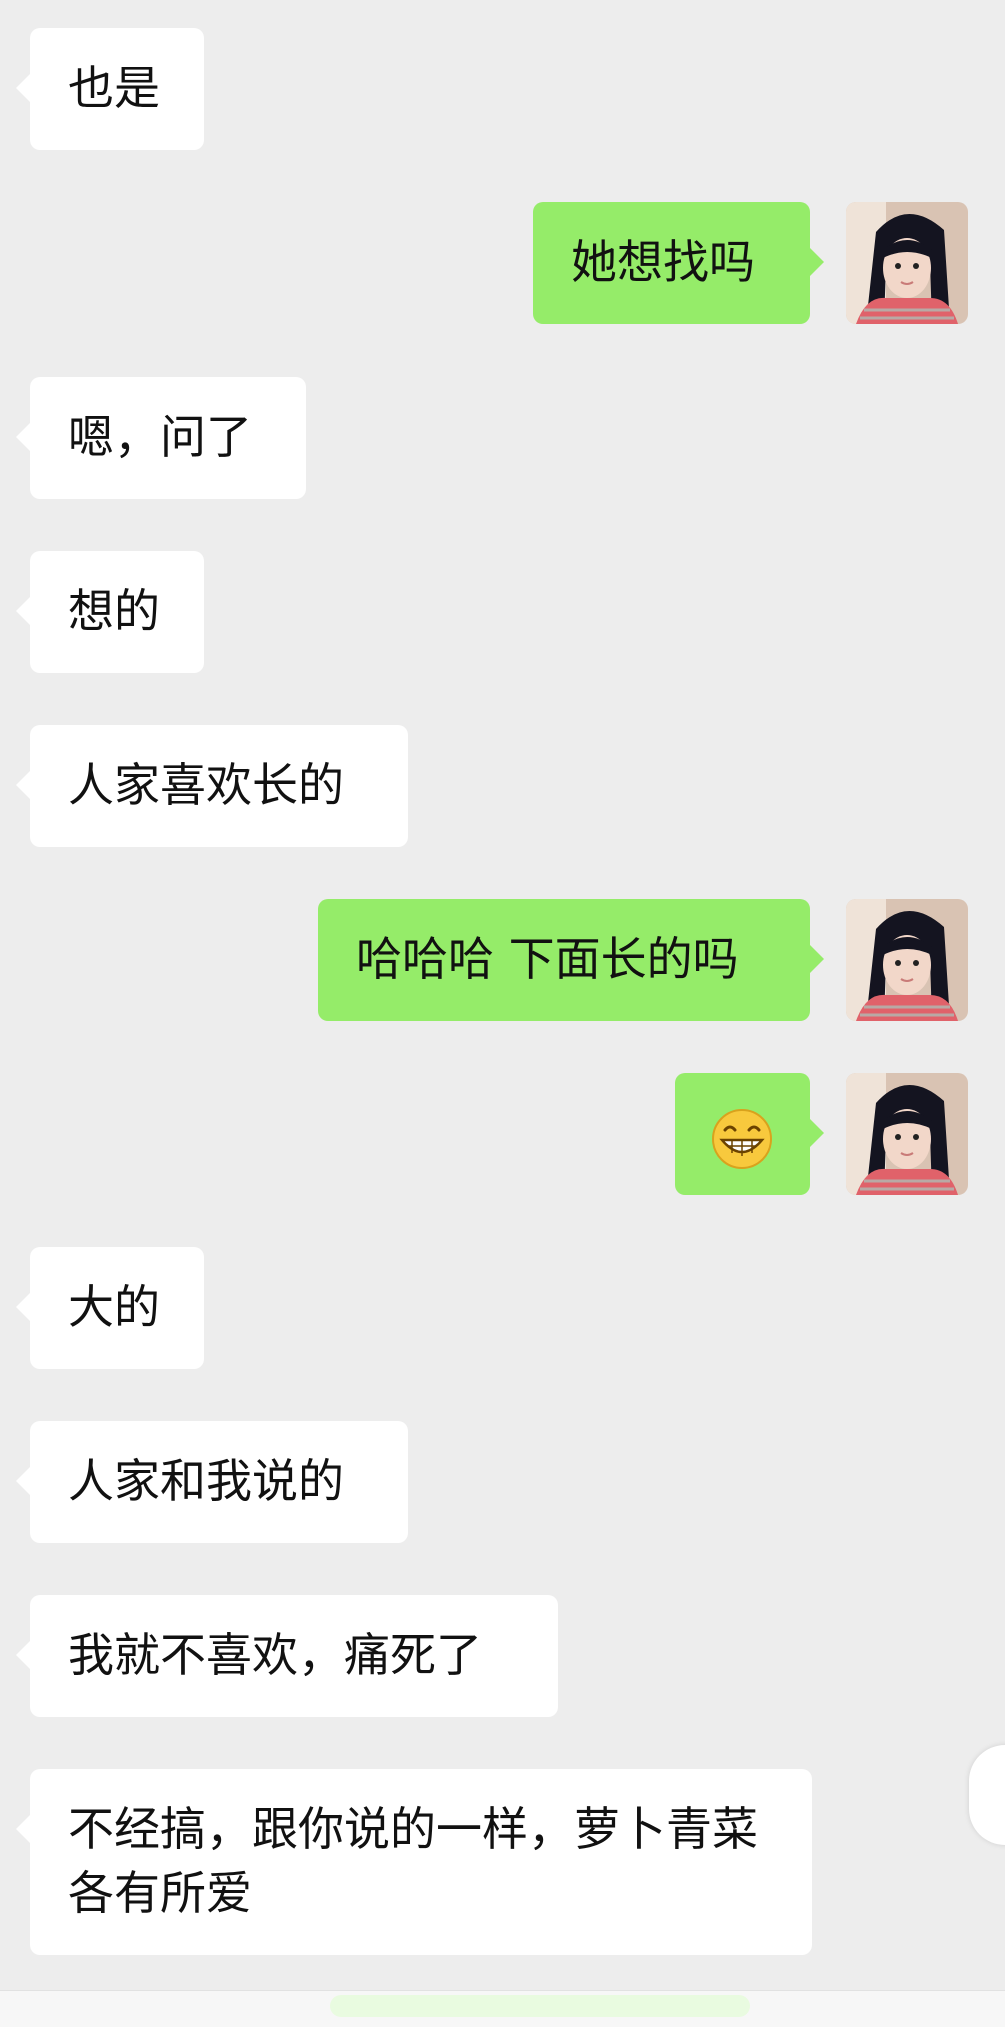 The width and height of the screenshot is (1005, 2027). What do you see at coordinates (114, 1307) in the screenshot?
I see `message-text: 大的` at bounding box center [114, 1307].